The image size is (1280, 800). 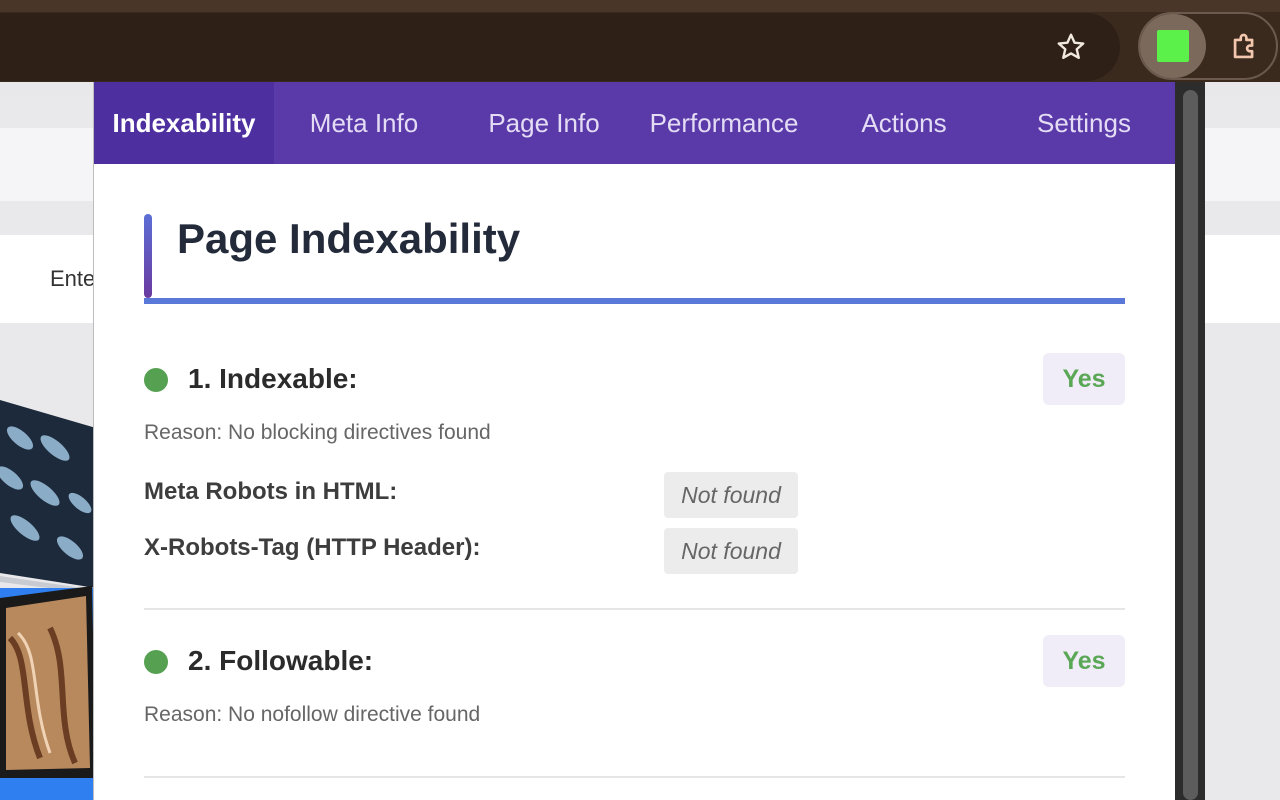 I want to click on check-indexable: 1. Indexable: Yes, so click(x=634, y=380).